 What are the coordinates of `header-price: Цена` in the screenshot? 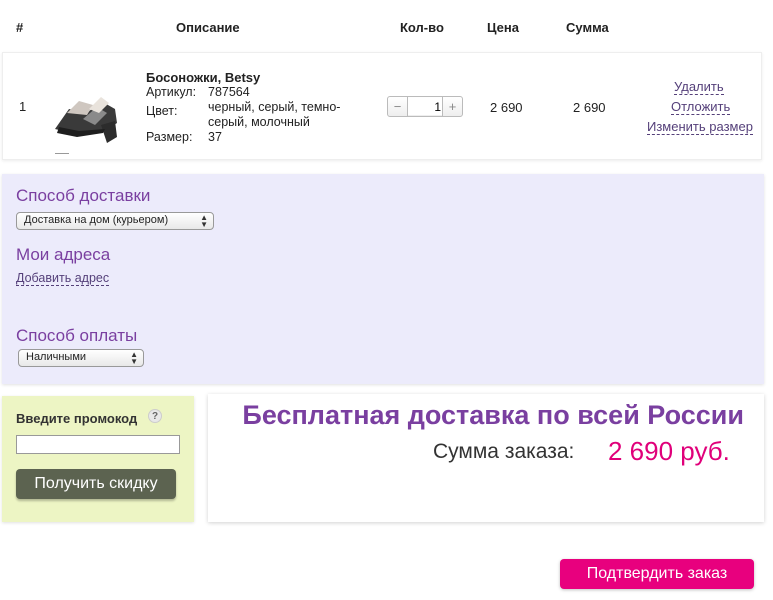 It's located at (503, 27).